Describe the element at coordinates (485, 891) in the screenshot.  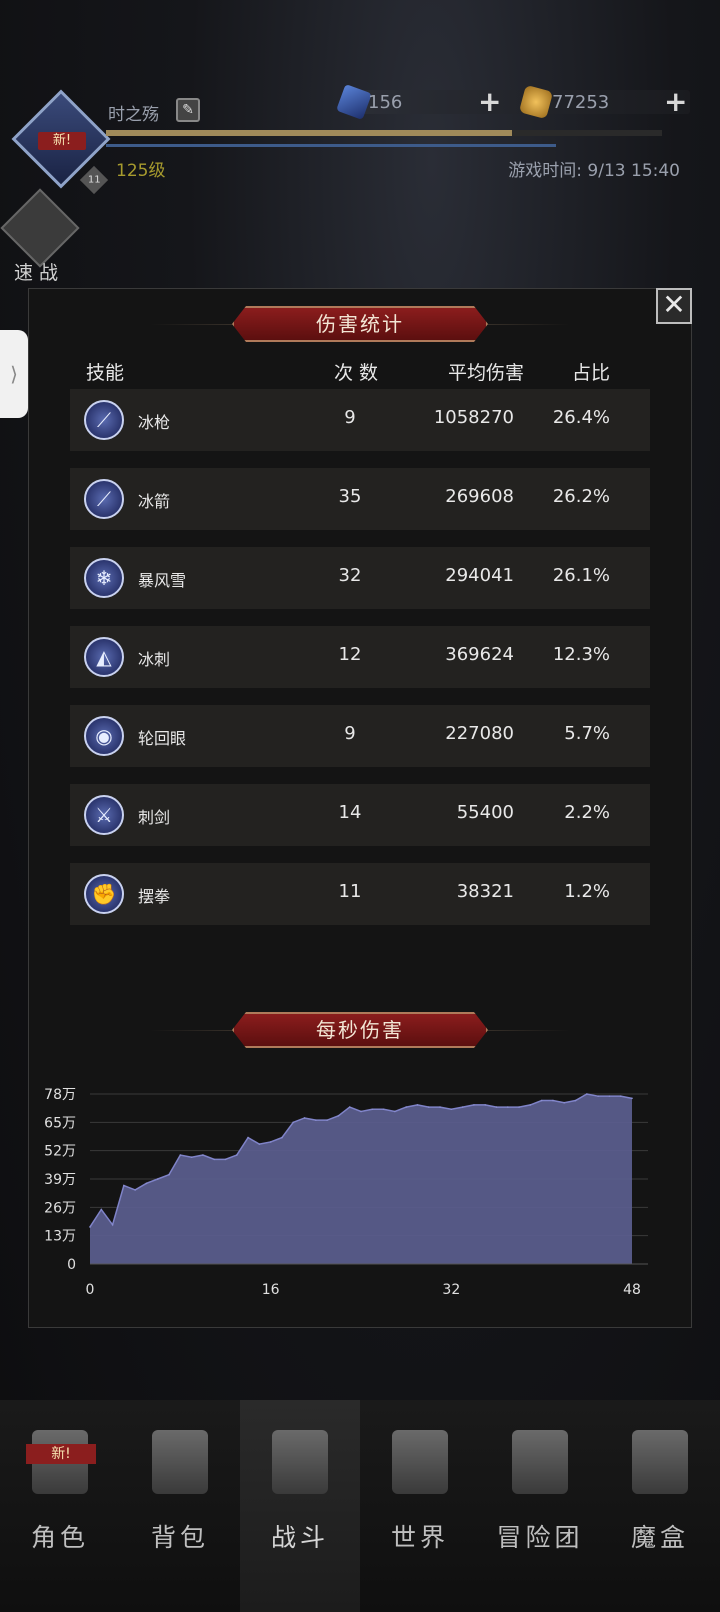
I see `skill-avg-damage: 38321` at that location.